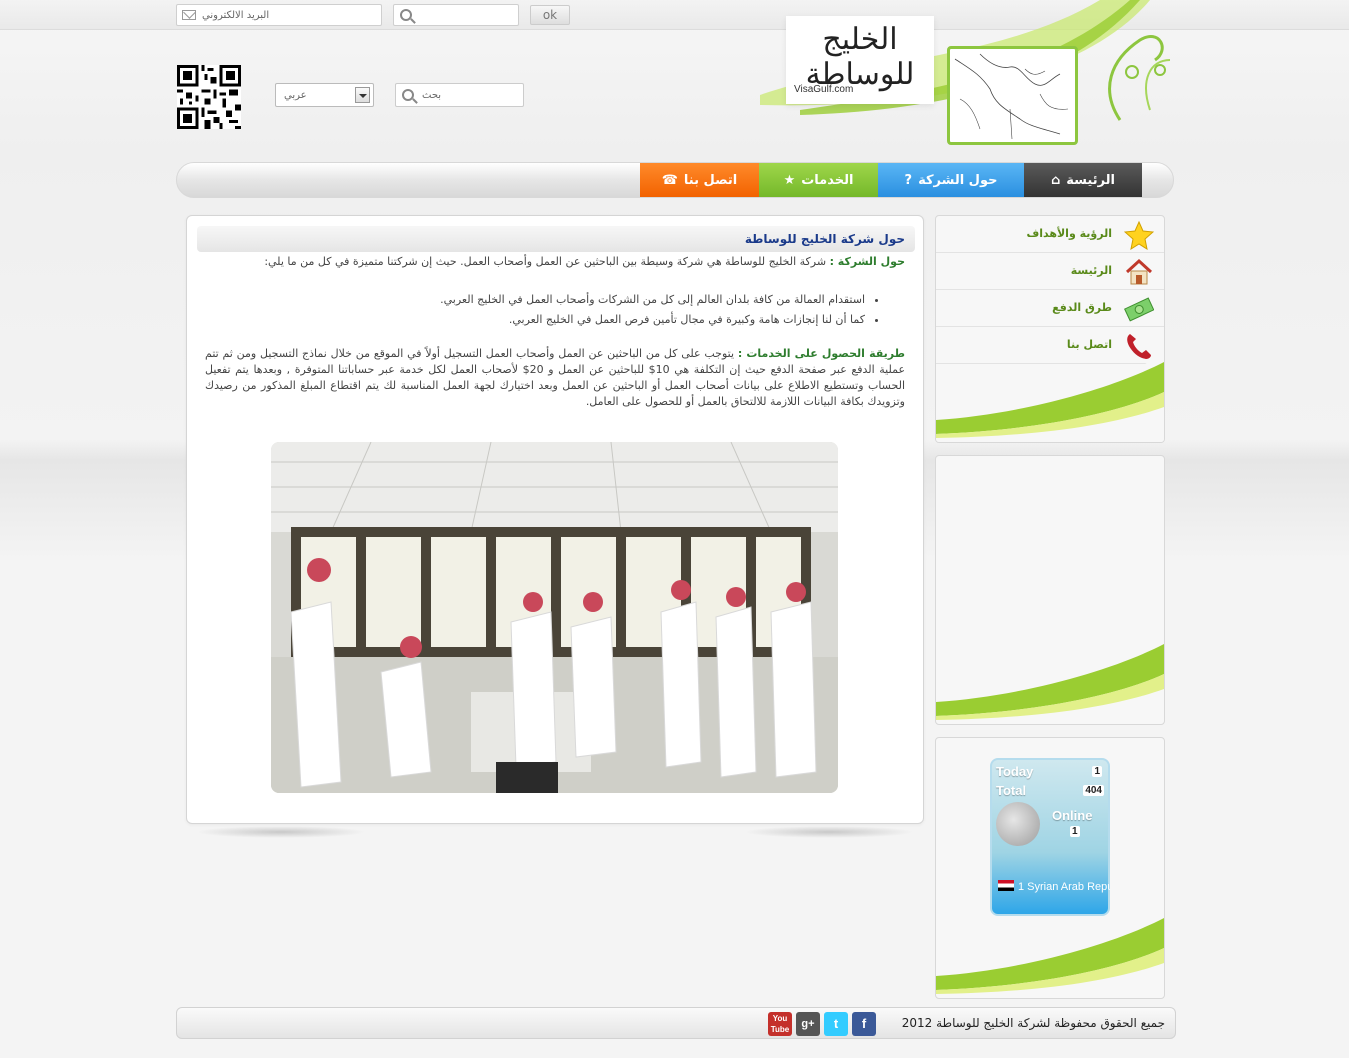 The height and width of the screenshot is (1058, 1349). I want to click on chevron-down-icon, so click(362, 95).